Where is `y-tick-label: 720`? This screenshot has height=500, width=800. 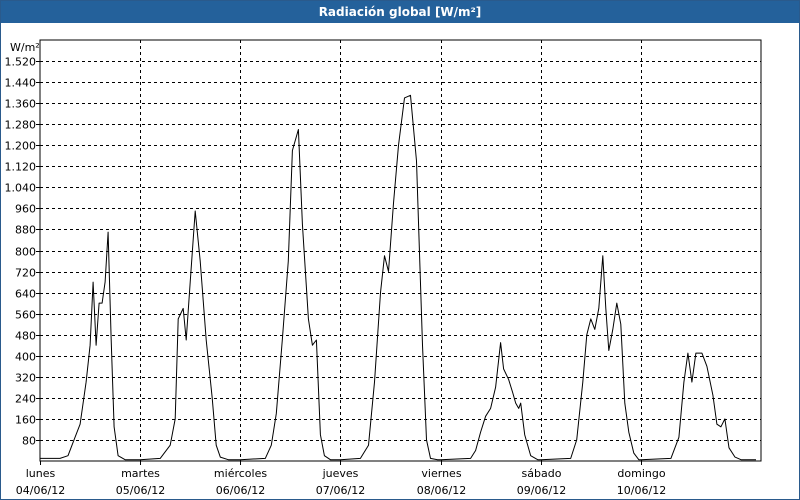 y-tick-label: 720 is located at coordinates (25, 273).